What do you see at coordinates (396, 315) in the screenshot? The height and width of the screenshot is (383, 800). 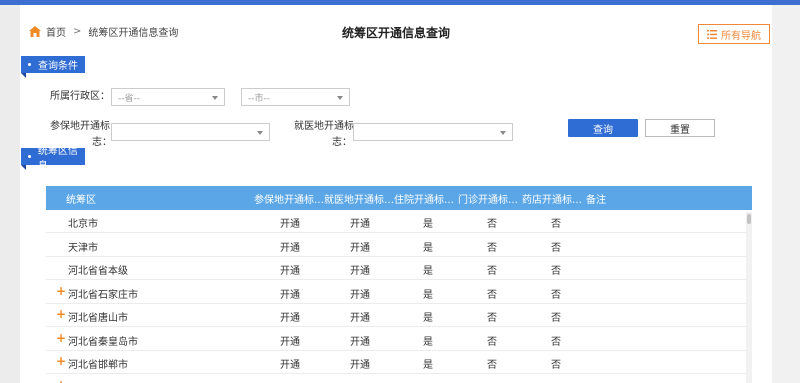 I see `table-row: + 河北省唐山市 开通 开通 是 否 否` at bounding box center [396, 315].